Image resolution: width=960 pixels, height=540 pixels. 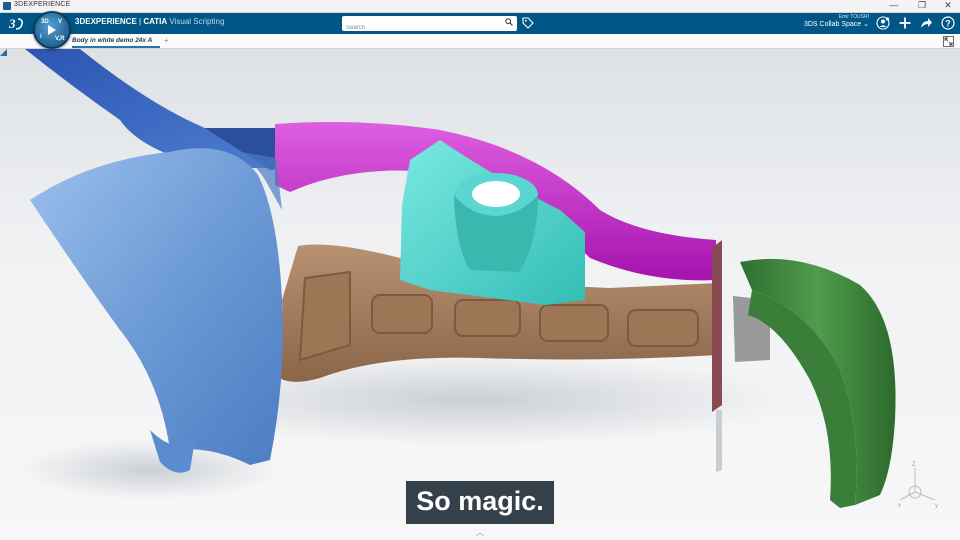 I want to click on bracket-hole, so click(x=496, y=194).